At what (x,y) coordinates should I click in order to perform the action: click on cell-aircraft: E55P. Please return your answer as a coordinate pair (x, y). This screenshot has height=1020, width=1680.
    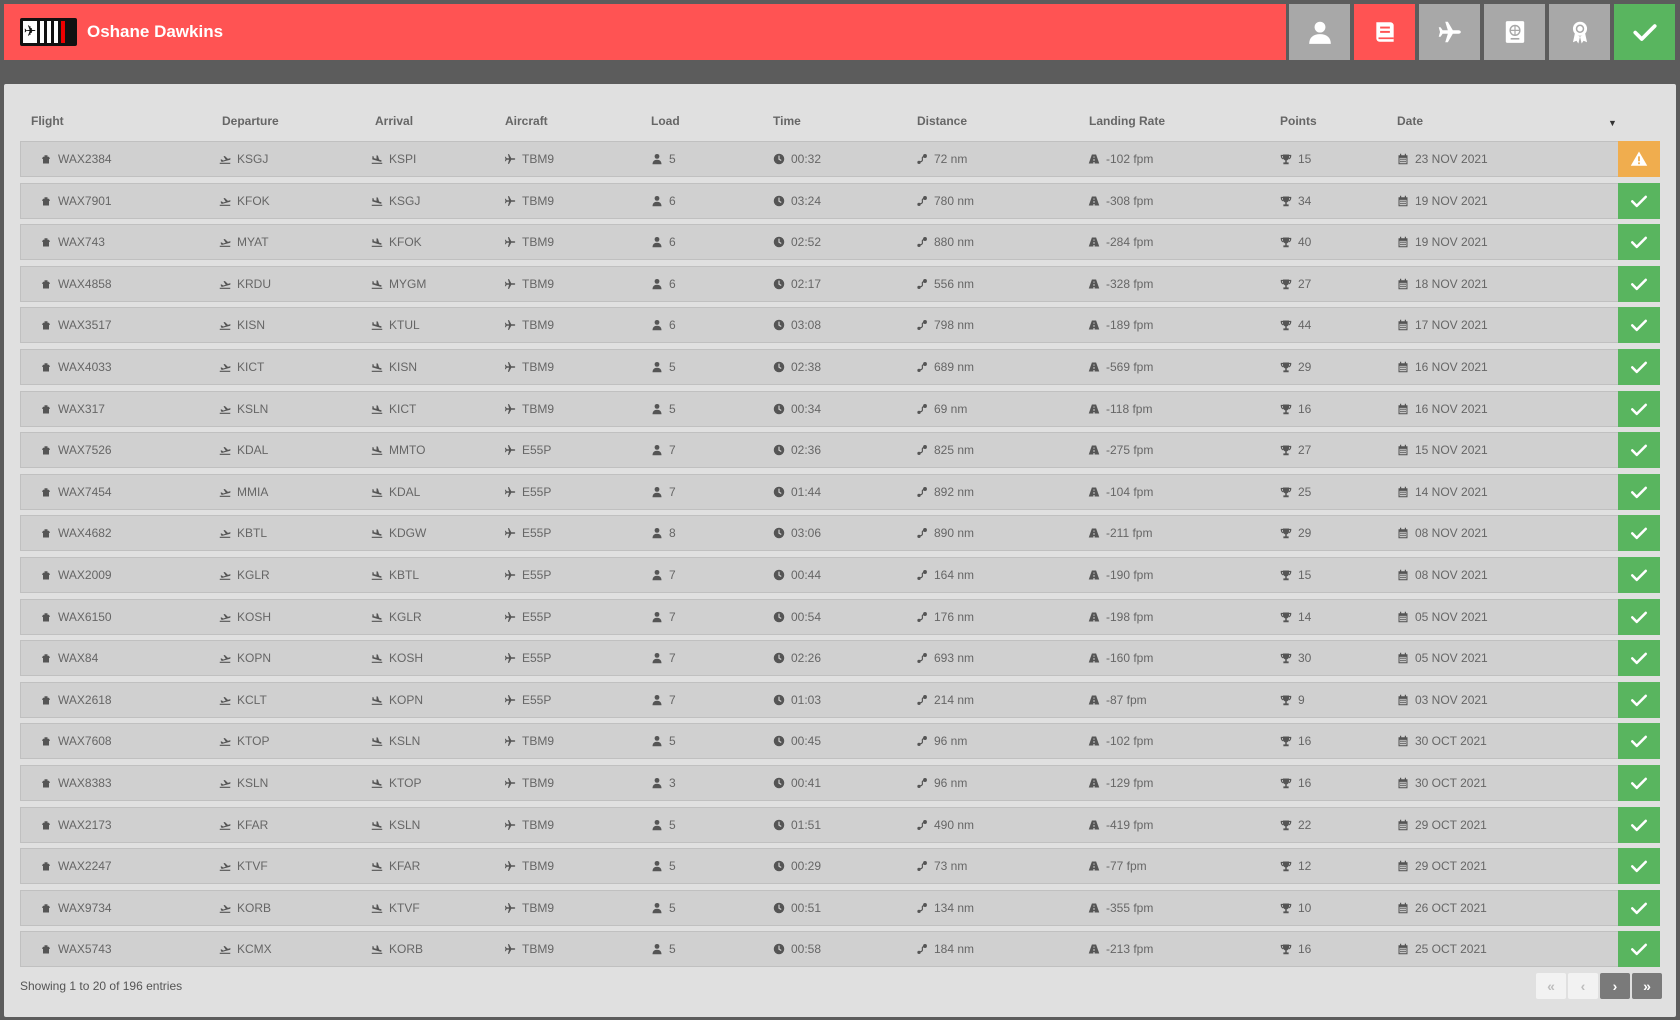
    Looking at the image, I should click on (527, 492).